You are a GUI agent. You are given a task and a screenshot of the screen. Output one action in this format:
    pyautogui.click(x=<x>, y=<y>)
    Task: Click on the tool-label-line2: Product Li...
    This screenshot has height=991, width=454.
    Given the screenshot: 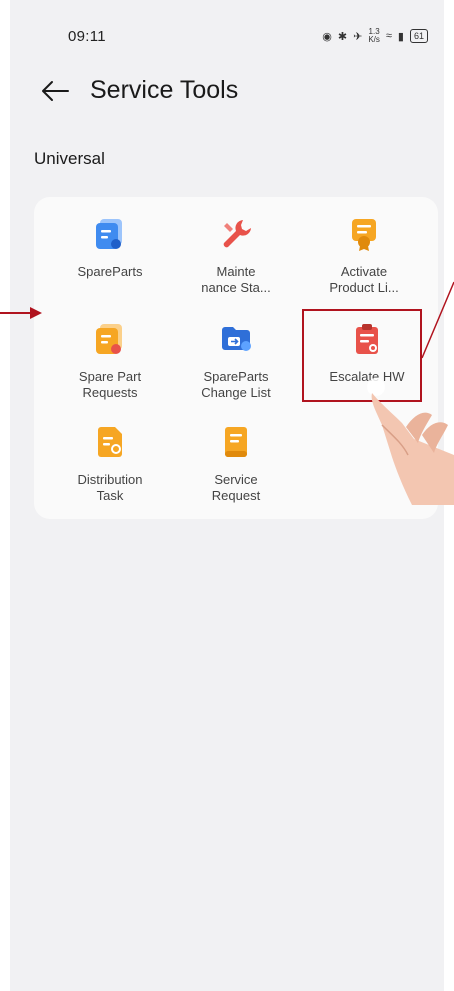 What is the action you would take?
    pyautogui.click(x=364, y=287)
    